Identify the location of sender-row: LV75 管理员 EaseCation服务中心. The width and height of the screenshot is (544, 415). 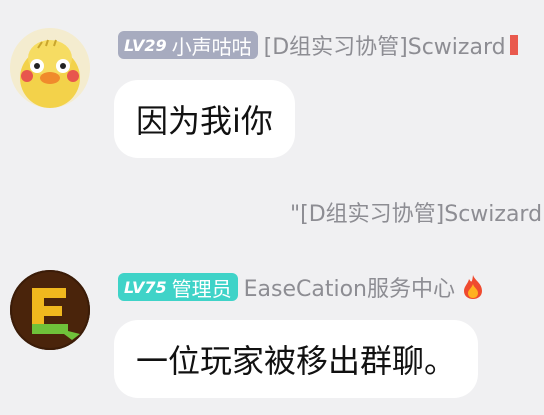
(331, 287).